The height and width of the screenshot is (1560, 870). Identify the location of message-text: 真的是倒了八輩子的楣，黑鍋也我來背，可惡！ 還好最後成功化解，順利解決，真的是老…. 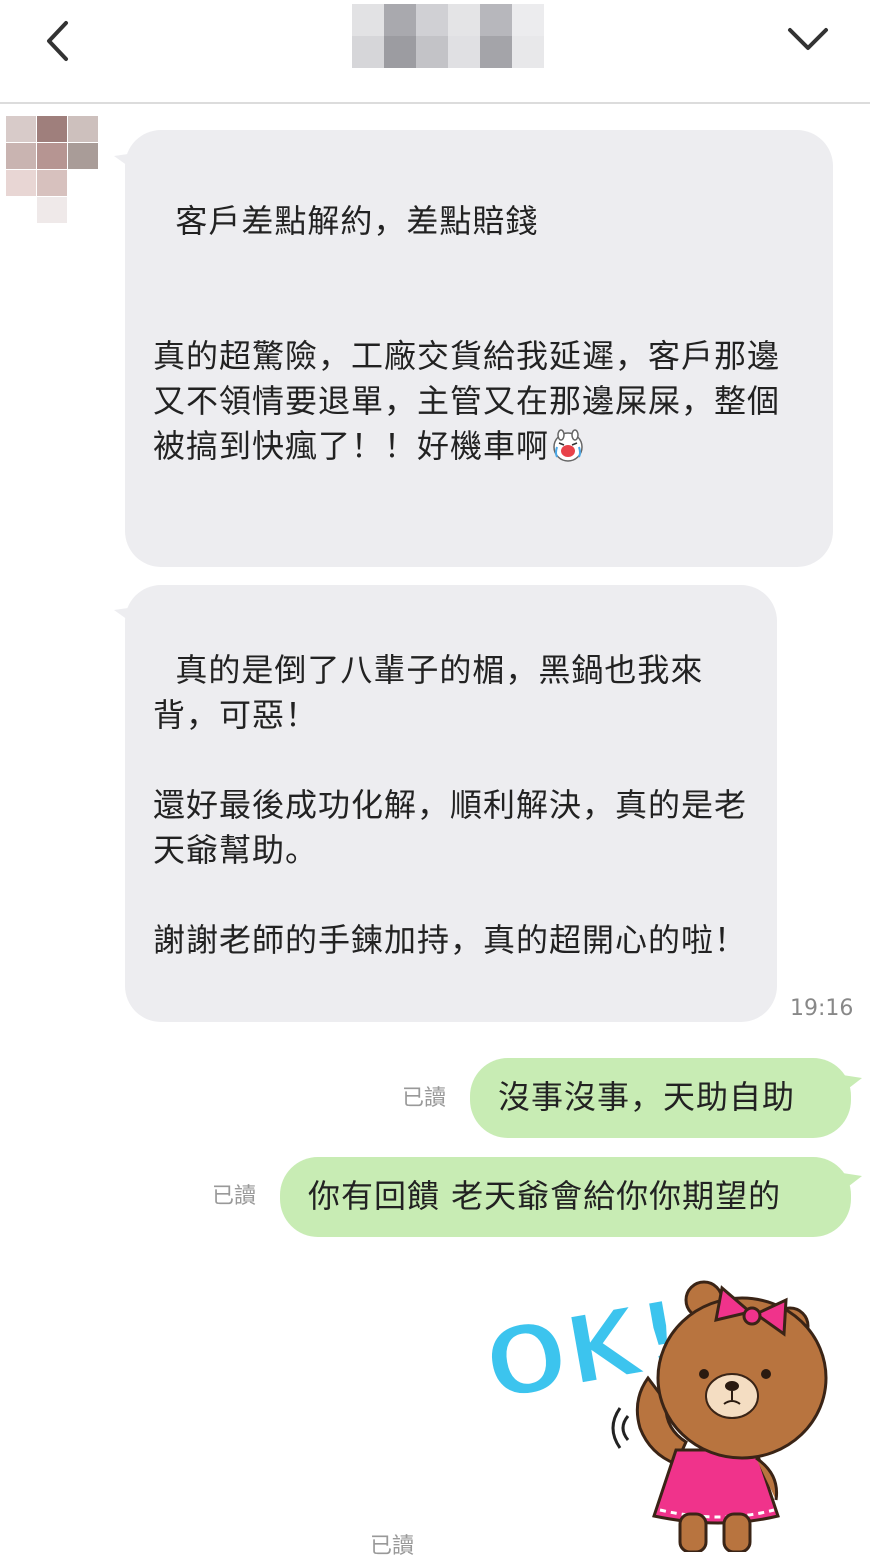
(450, 805).